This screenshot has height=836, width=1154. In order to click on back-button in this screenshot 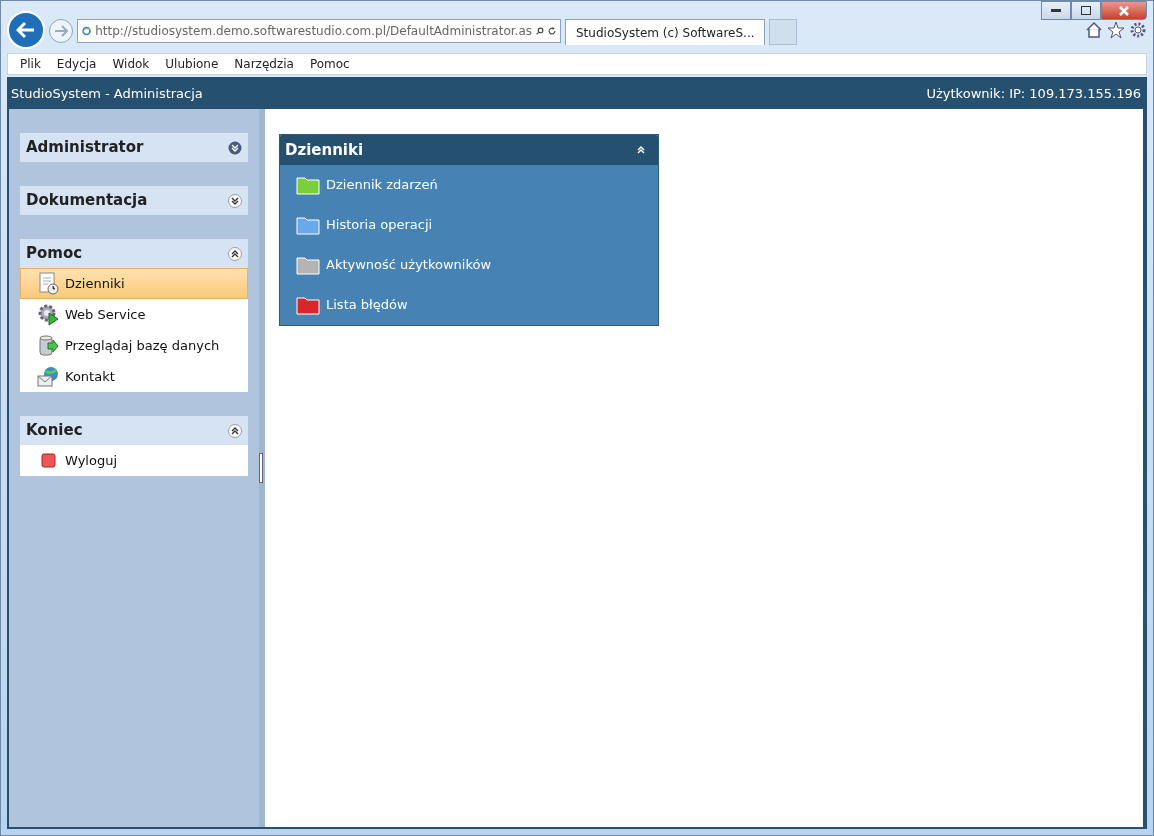, I will do `click(26, 30)`.